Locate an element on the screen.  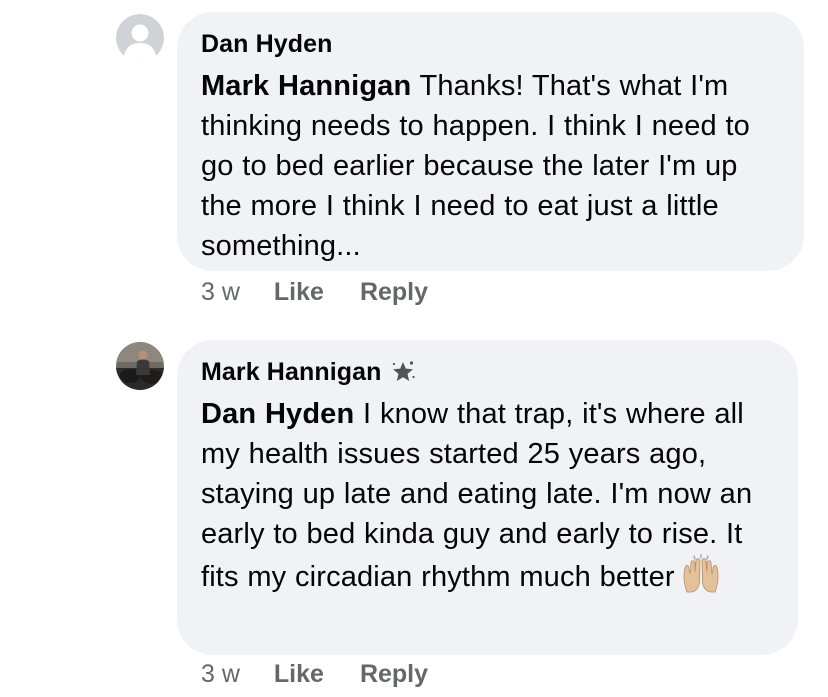
top-fan-star-icon is located at coordinates (403, 372).